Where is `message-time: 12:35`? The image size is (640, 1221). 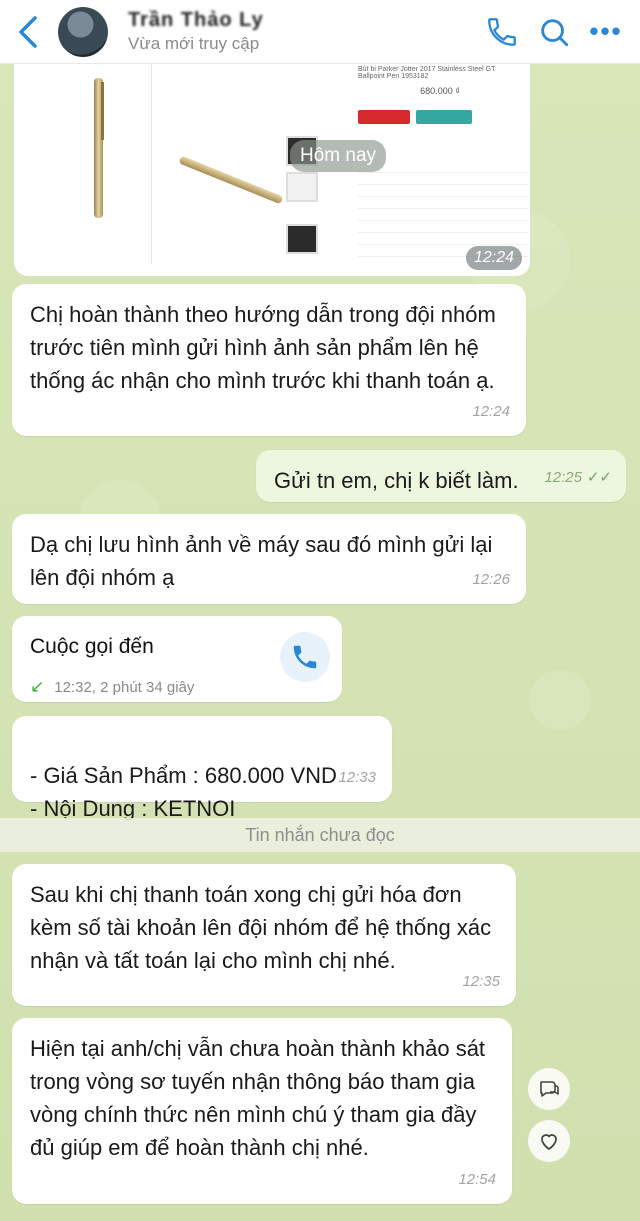 message-time: 12:35 is located at coordinates (481, 981).